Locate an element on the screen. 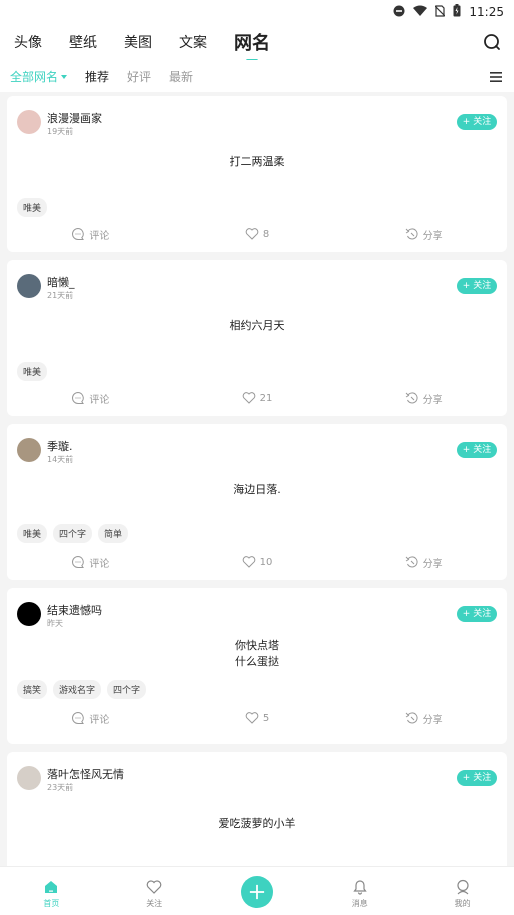 The height and width of the screenshot is (915, 514). tag: 游戏名字 is located at coordinates (77, 689).